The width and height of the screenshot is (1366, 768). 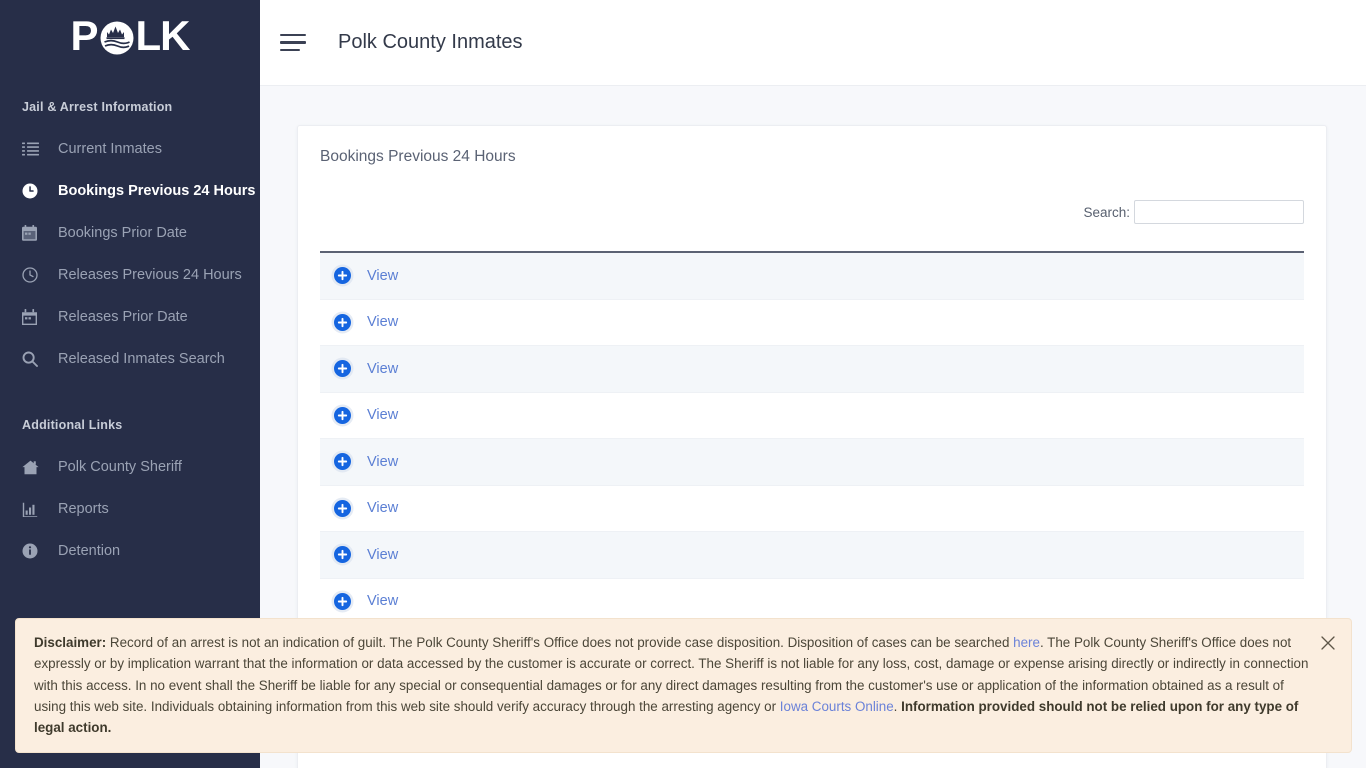 What do you see at coordinates (33, 233) in the screenshot?
I see `calendar-filled-icon` at bounding box center [33, 233].